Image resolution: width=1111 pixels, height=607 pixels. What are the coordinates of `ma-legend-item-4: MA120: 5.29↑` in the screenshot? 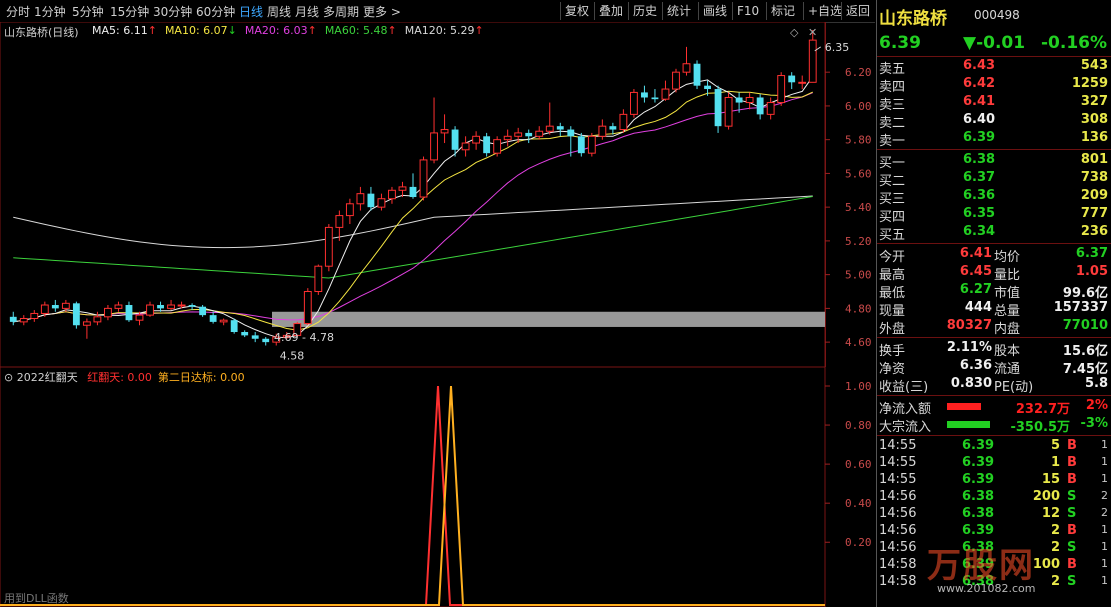 It's located at (444, 30).